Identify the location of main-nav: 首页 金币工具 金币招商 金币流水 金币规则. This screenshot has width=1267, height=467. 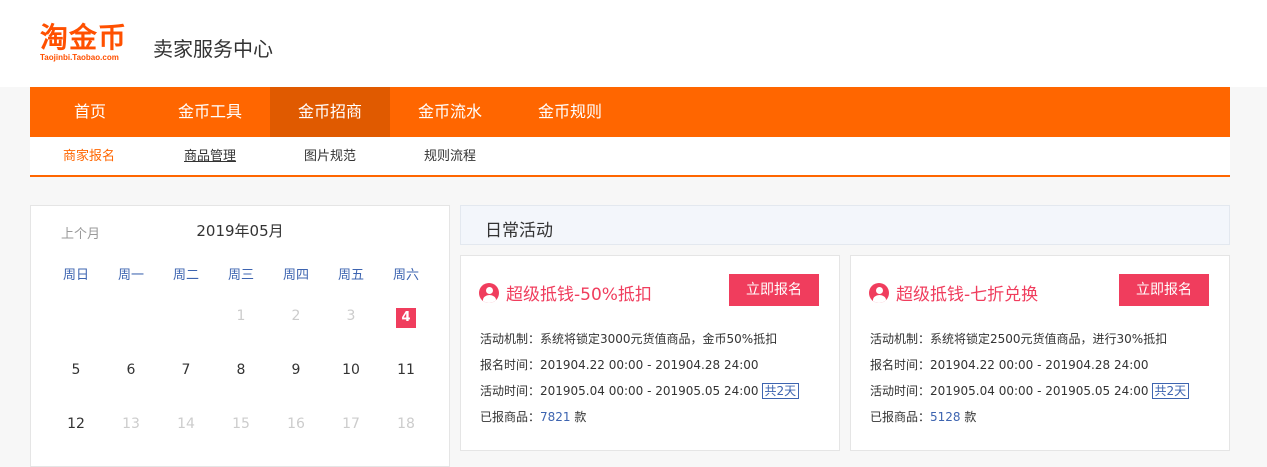
(630, 112).